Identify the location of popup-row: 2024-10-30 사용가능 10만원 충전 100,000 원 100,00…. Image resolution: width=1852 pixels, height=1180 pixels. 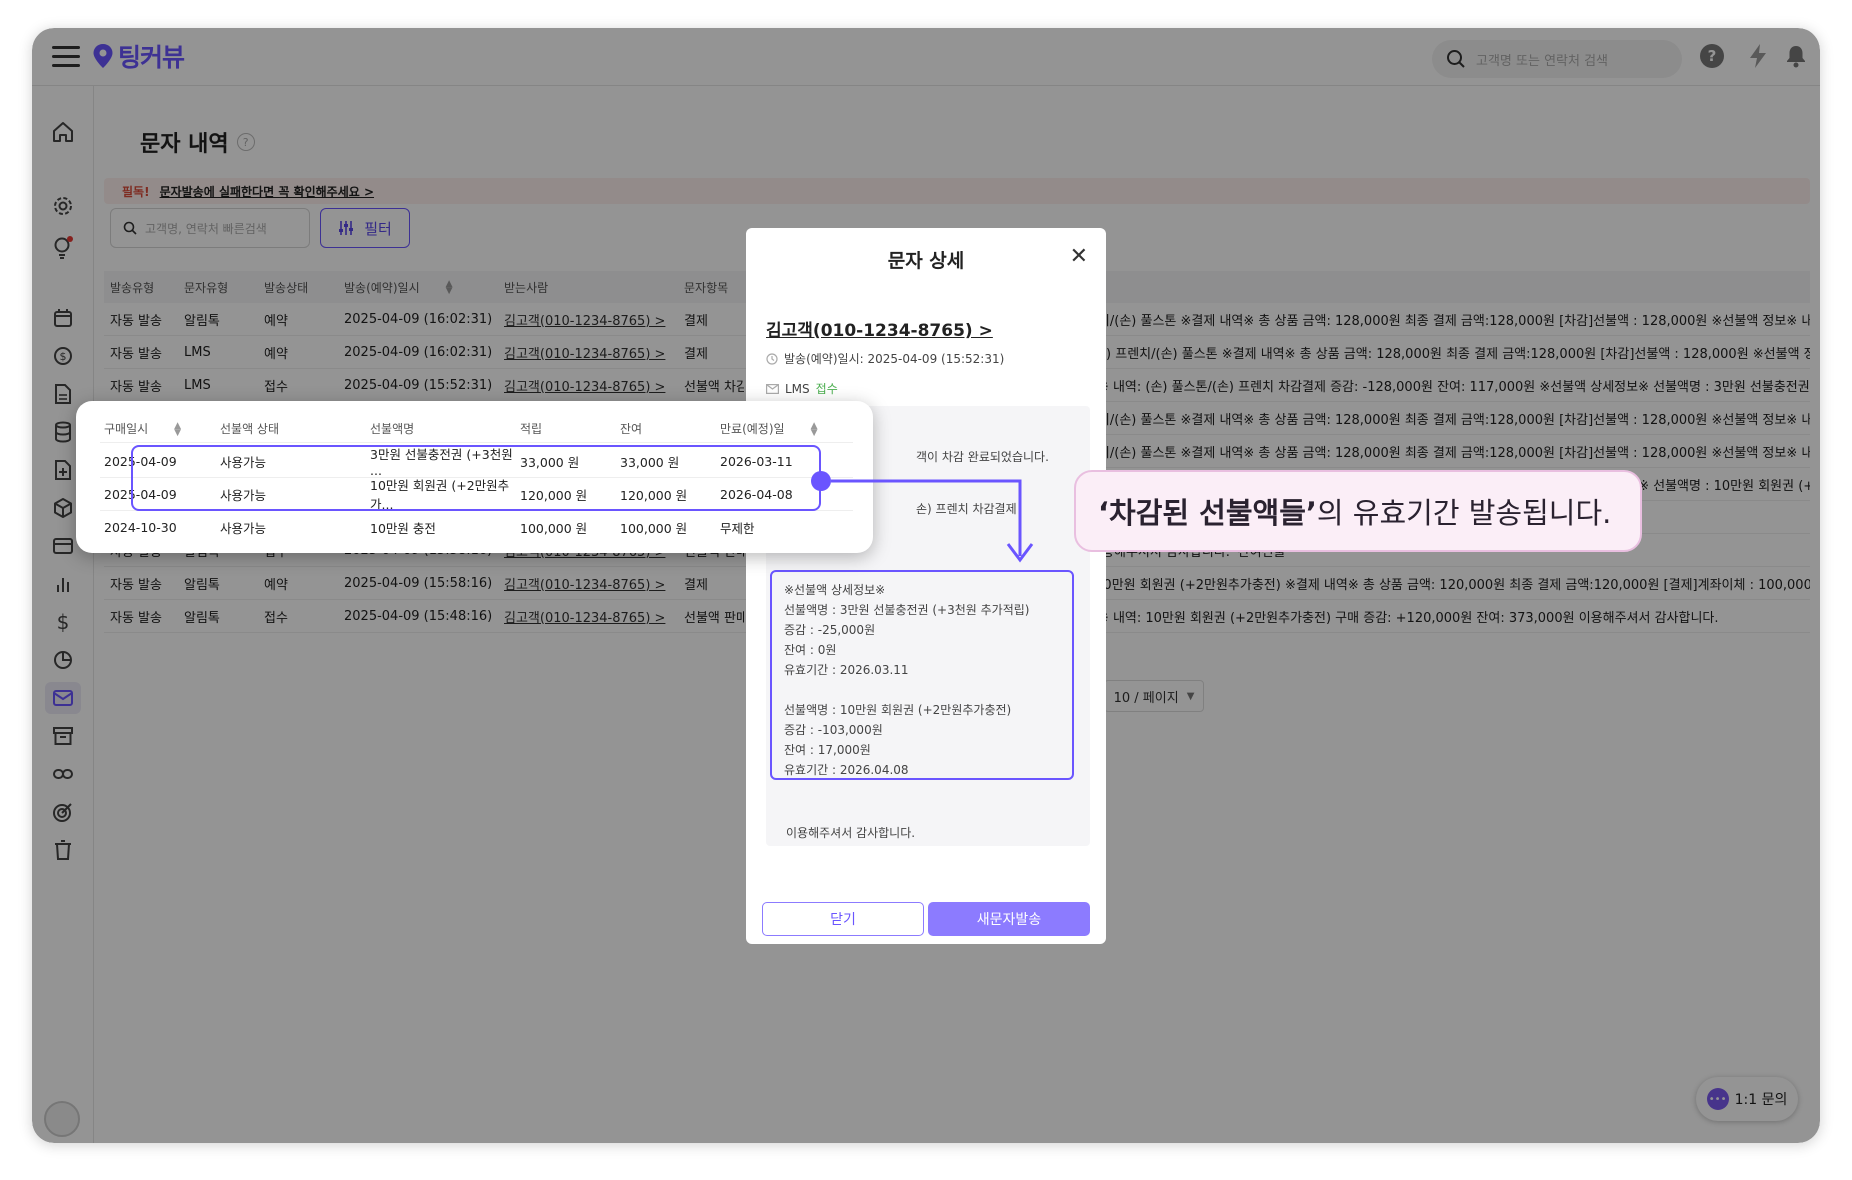
(476, 527).